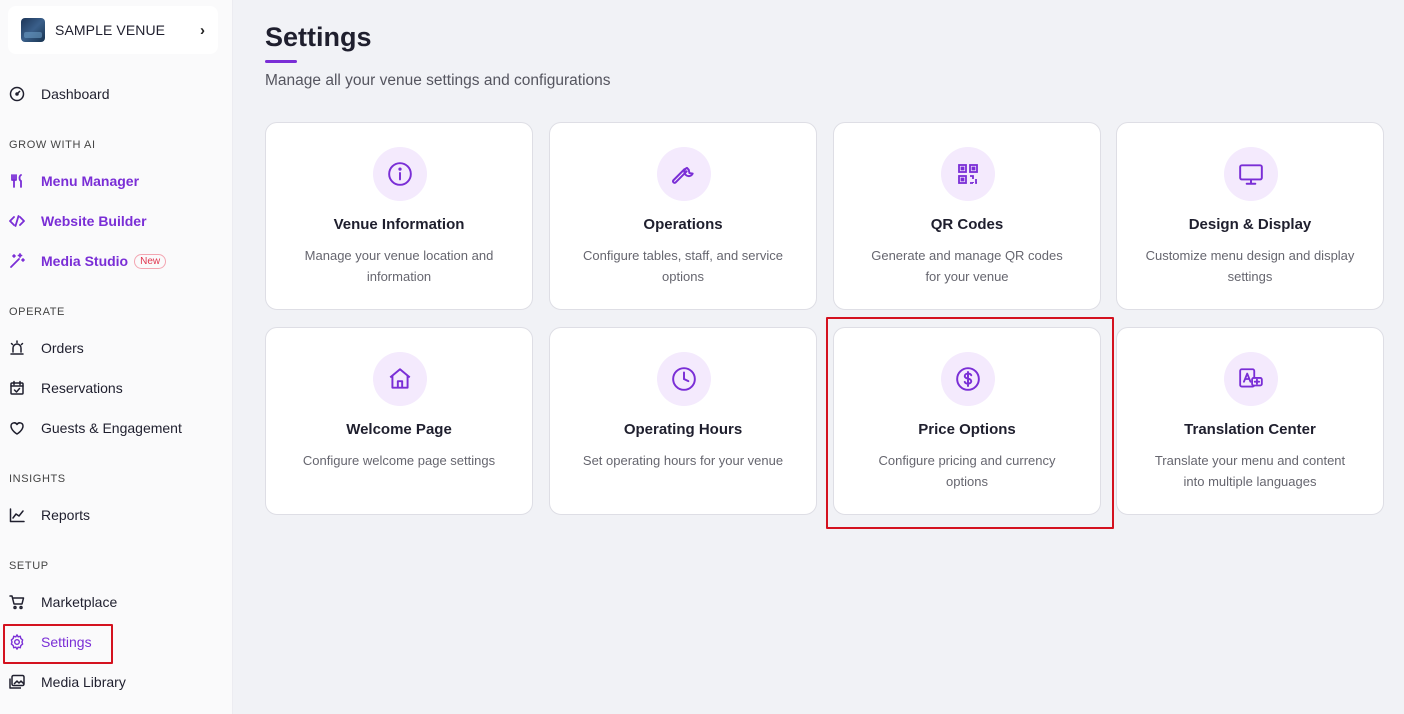  Describe the element at coordinates (62, 348) in the screenshot. I see `sidebar-item-label: Orders` at that location.